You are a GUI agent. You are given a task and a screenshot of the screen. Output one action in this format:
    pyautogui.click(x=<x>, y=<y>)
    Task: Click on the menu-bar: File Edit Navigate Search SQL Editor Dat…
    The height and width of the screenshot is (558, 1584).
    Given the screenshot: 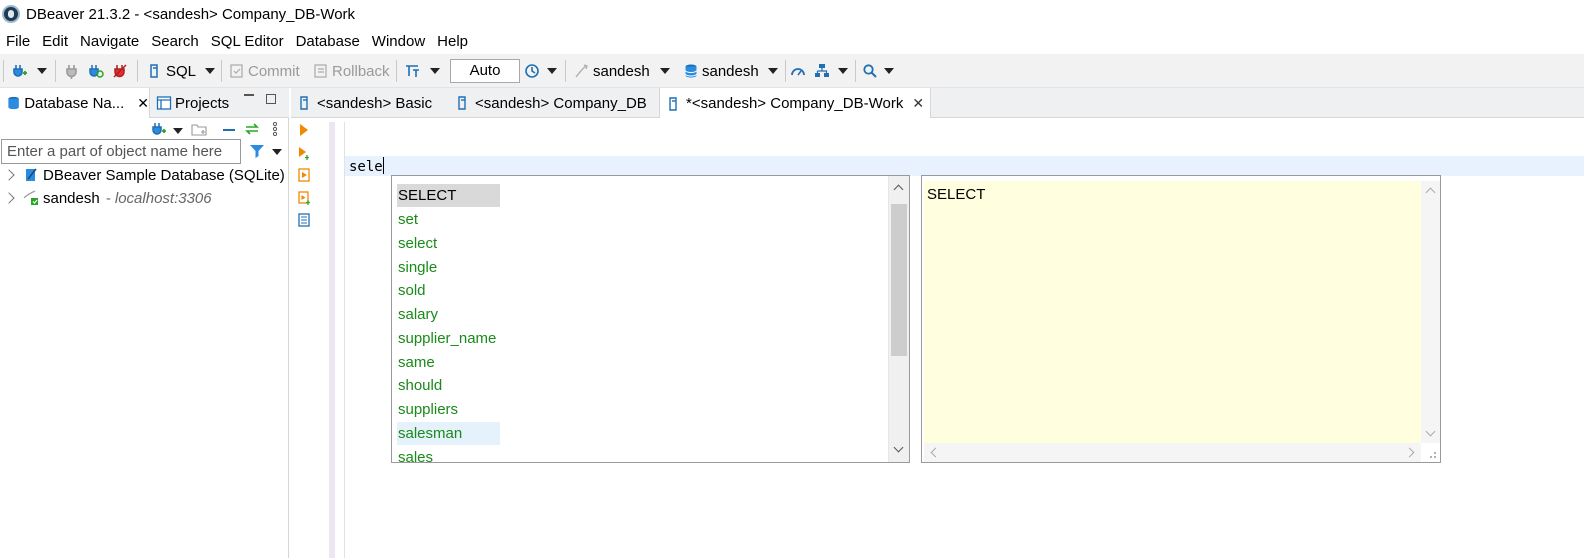 What is the action you would take?
    pyautogui.click(x=792, y=42)
    